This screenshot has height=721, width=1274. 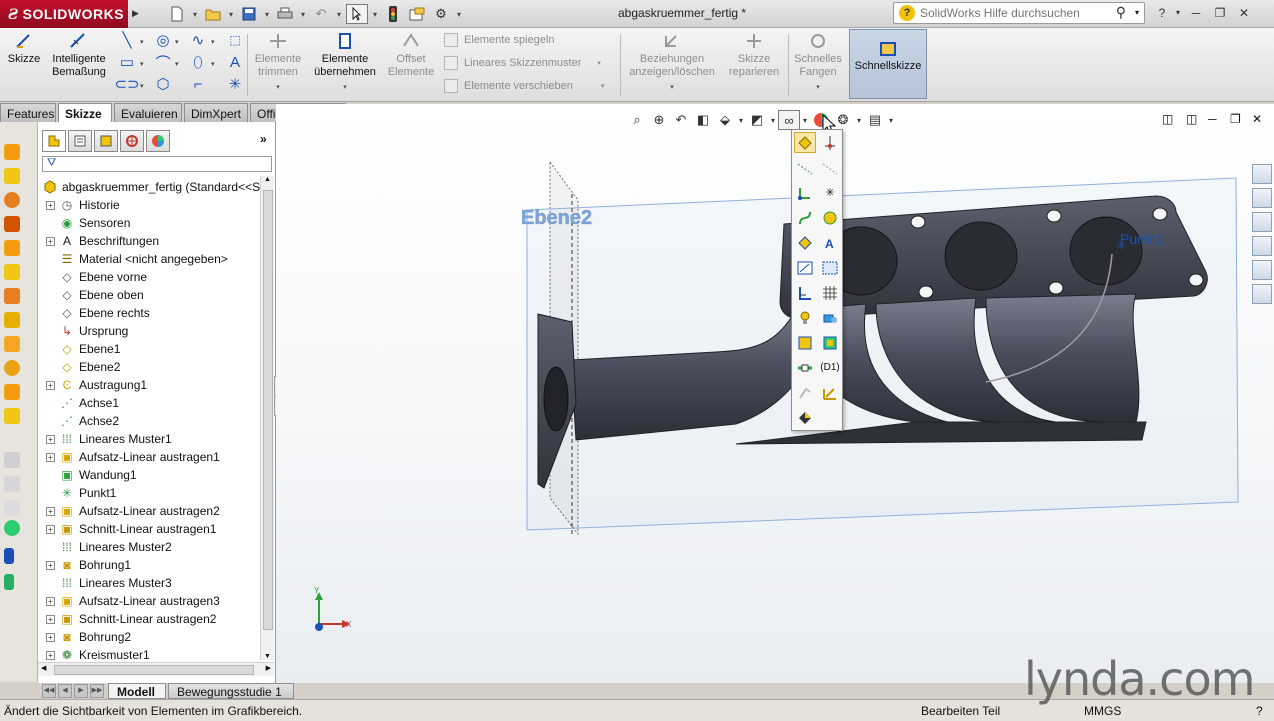 I want to click on solidworks-logo: Ƨ SOLIDWORKS, so click(x=64, y=14).